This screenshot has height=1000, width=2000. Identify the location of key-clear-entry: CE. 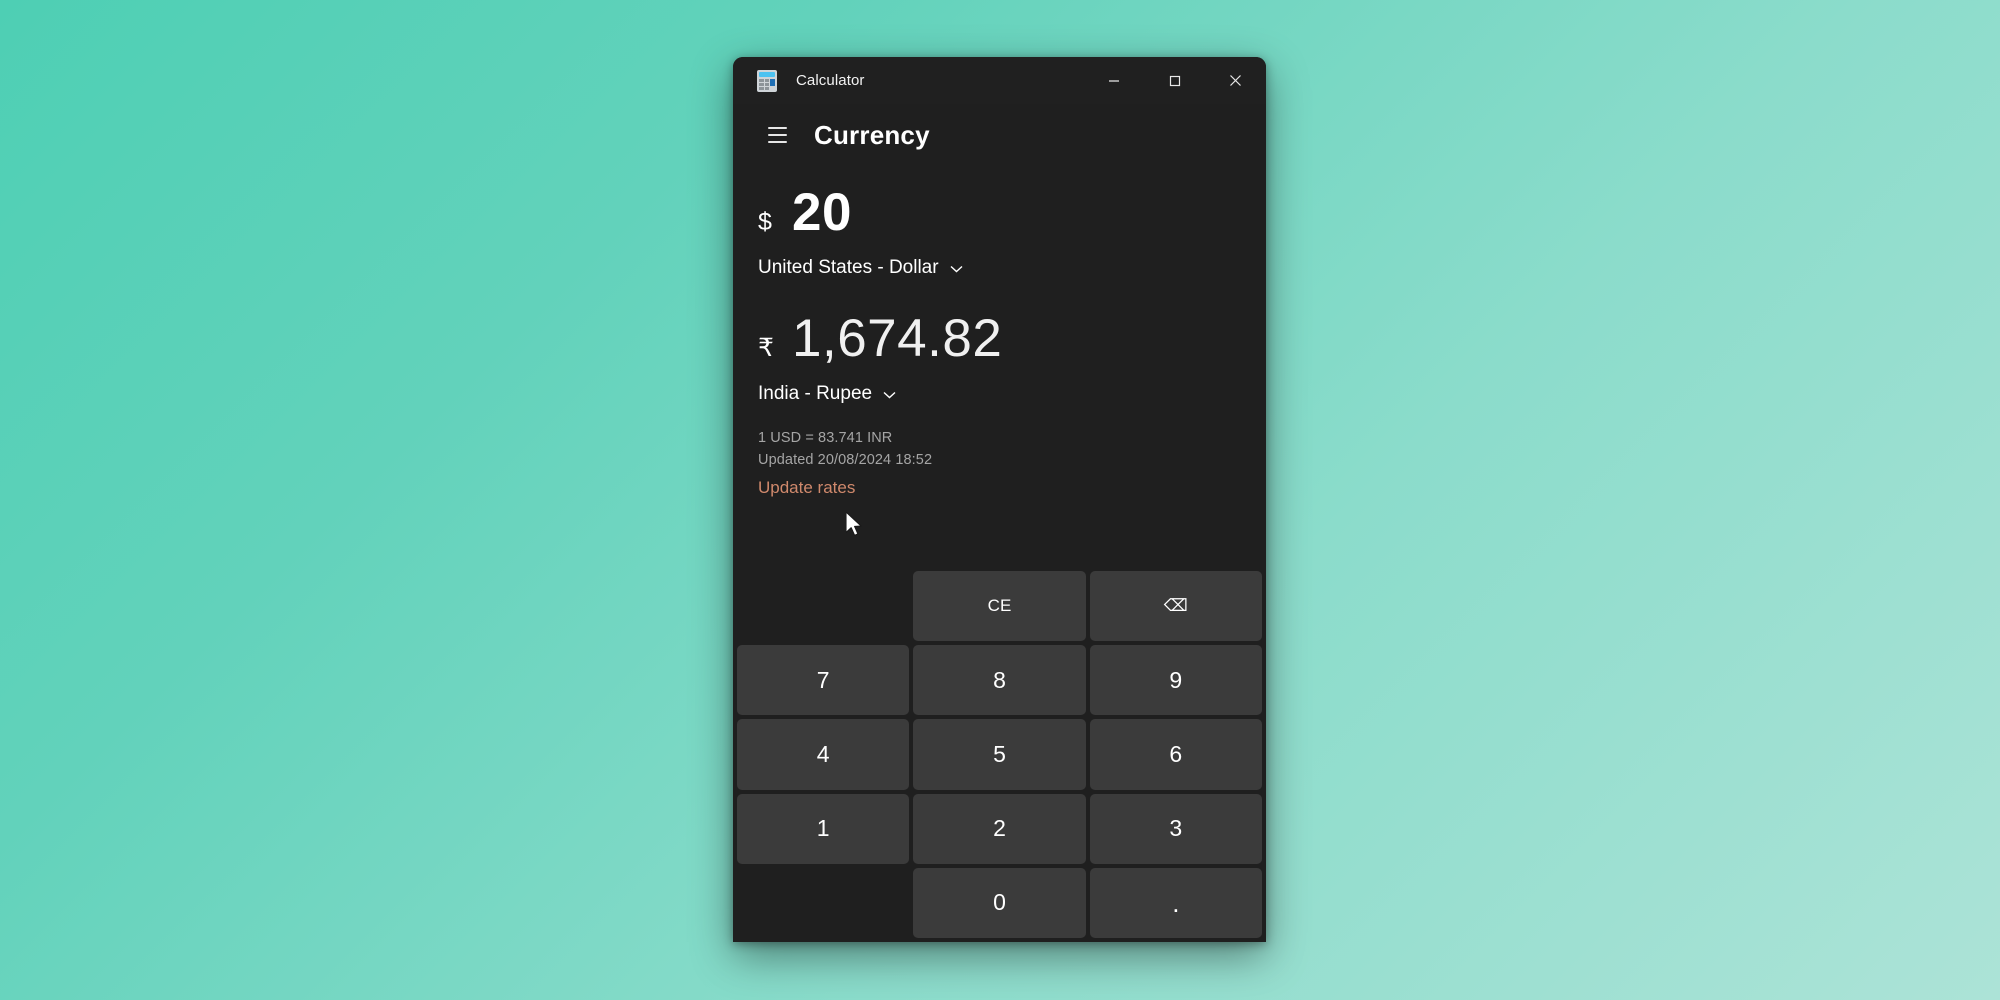
(999, 606).